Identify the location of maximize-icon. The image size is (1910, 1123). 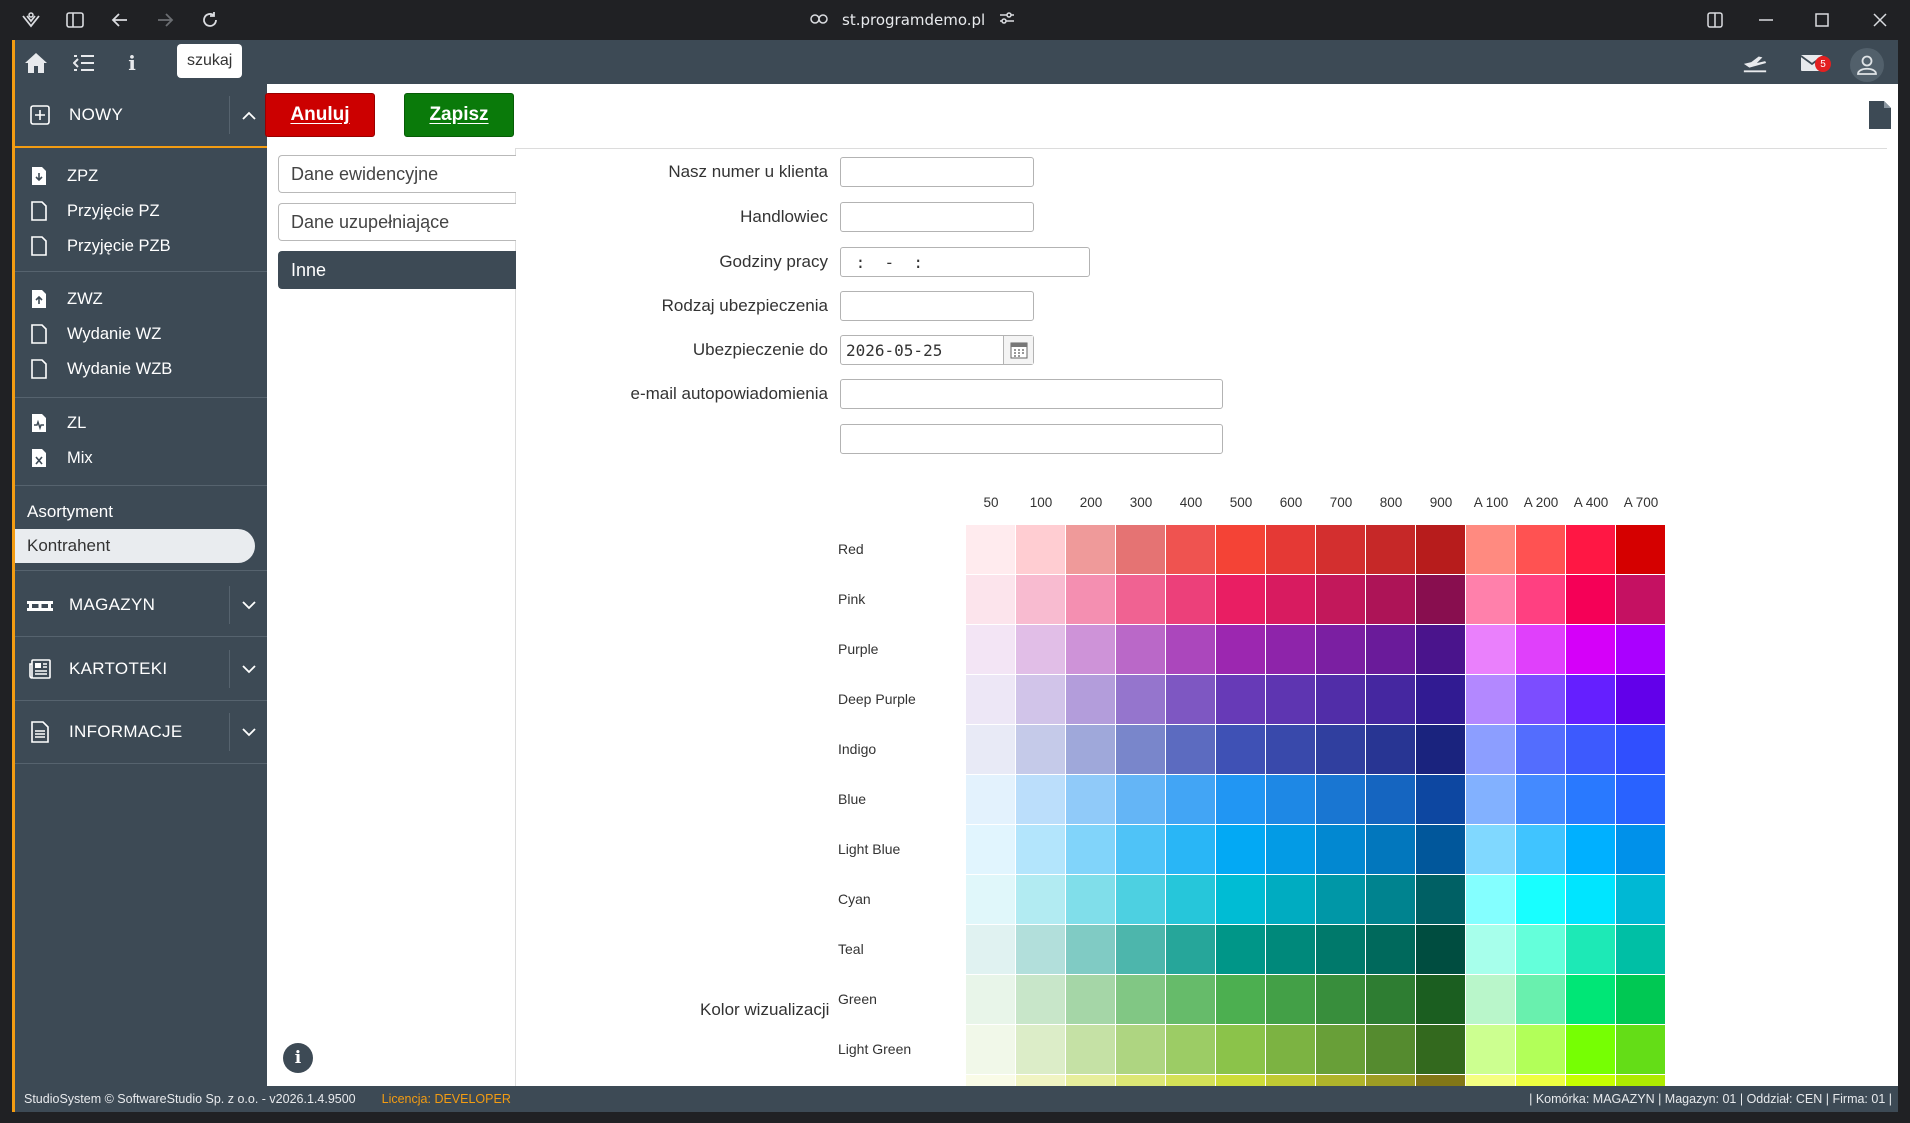
(1822, 20).